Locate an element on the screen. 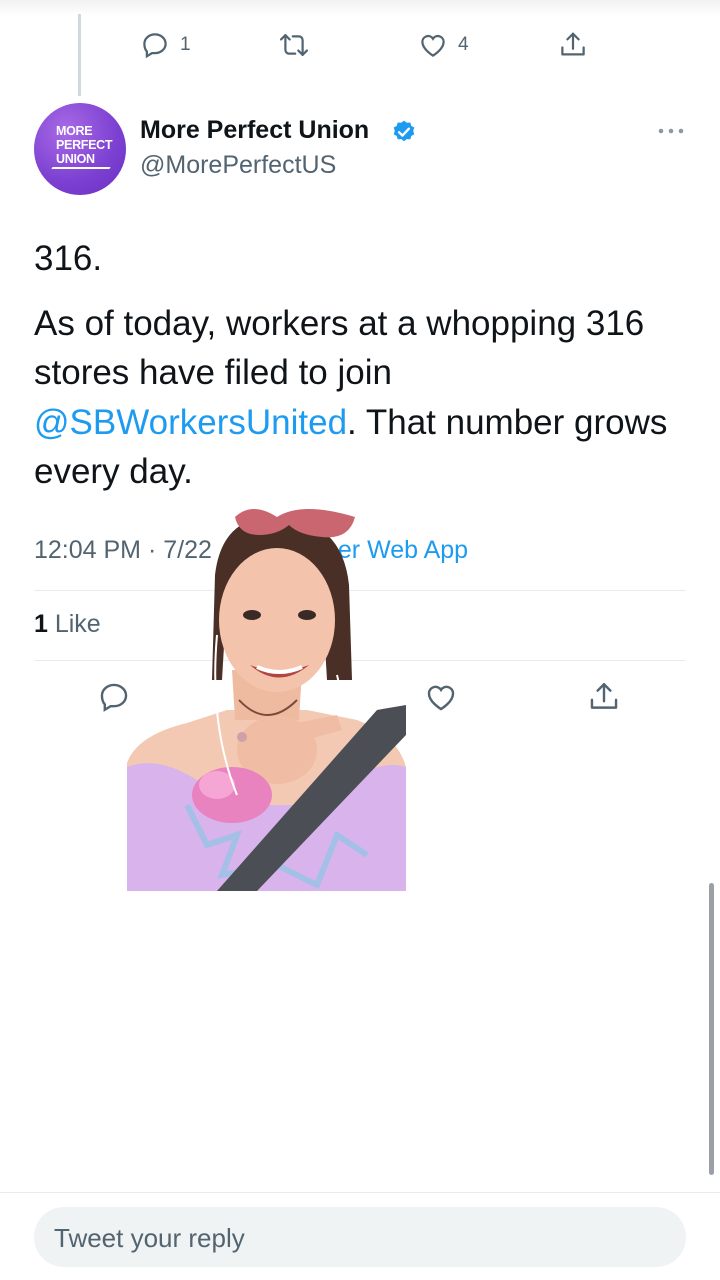 This screenshot has height=1280, width=720. previous-like-button: 4 is located at coordinates (443, 45).